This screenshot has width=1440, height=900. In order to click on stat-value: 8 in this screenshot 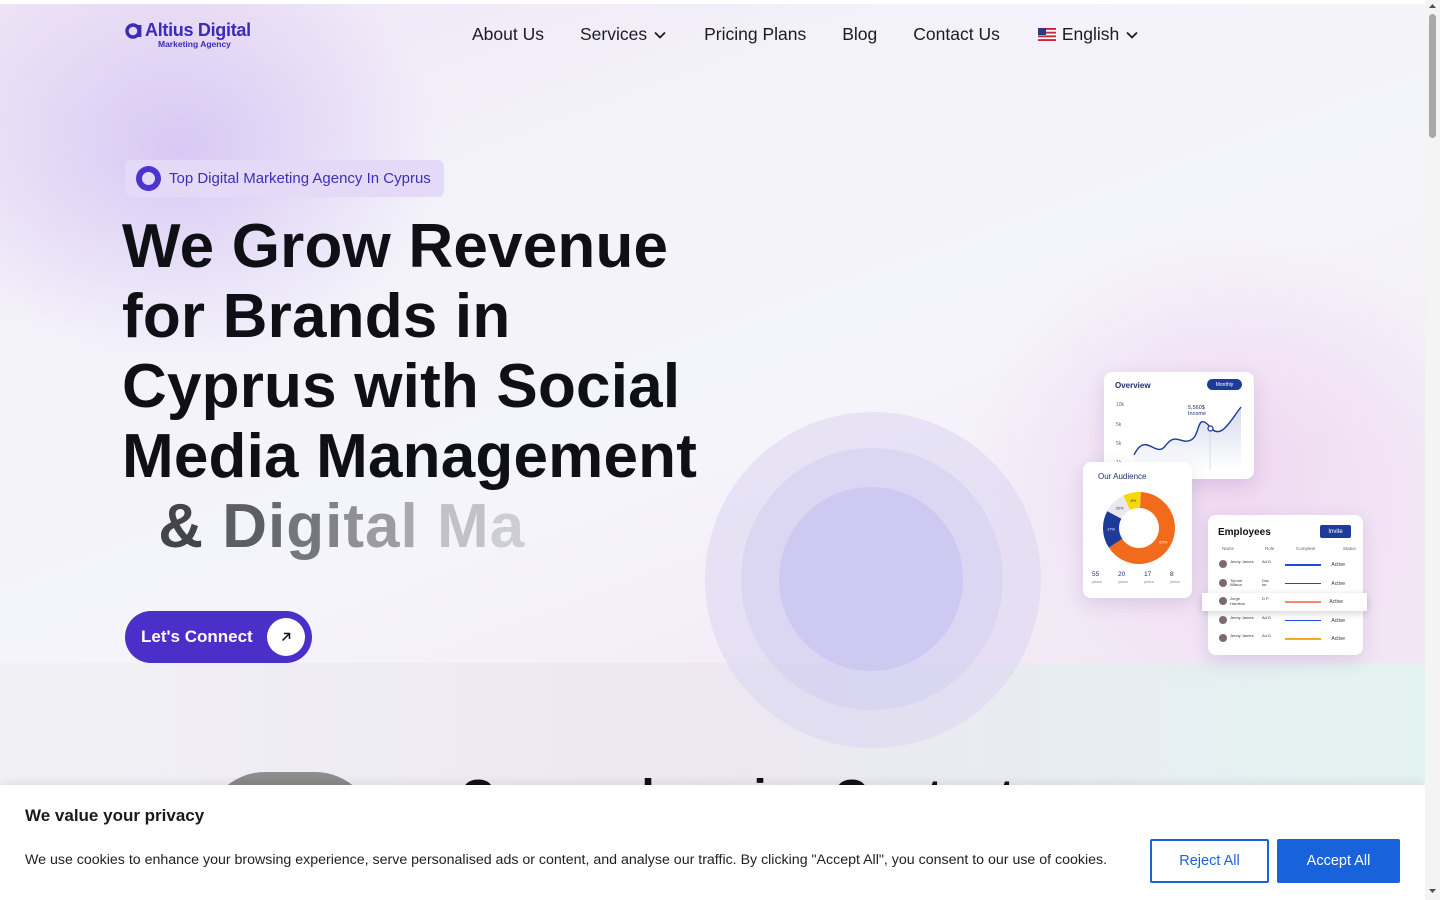, I will do `click(1172, 574)`.